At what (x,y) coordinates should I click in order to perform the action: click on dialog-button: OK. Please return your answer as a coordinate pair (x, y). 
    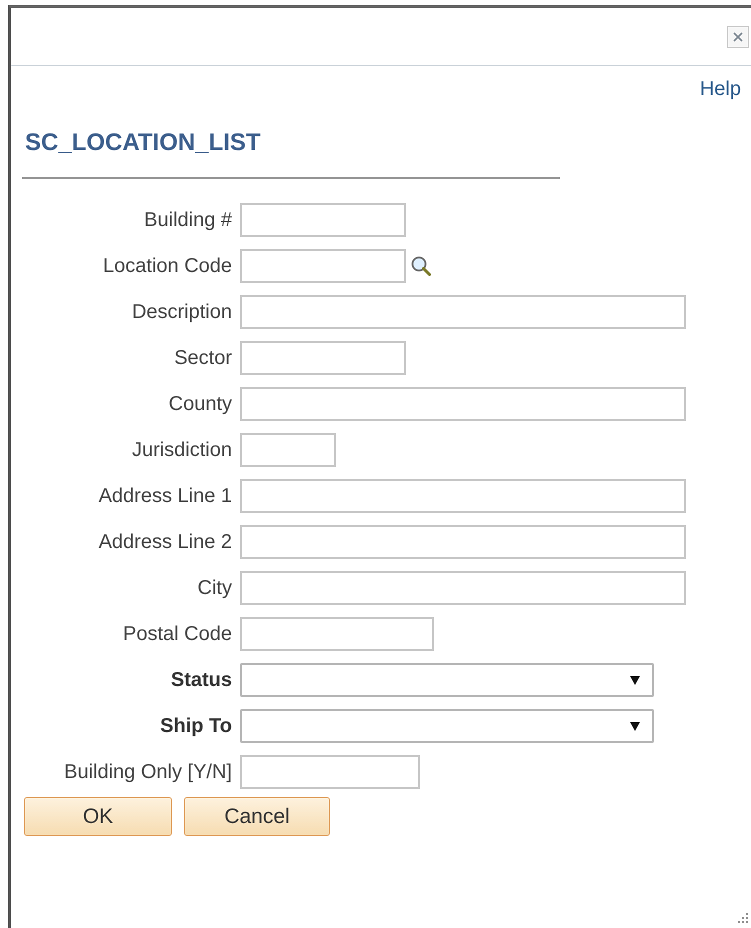
    Looking at the image, I should click on (98, 816).